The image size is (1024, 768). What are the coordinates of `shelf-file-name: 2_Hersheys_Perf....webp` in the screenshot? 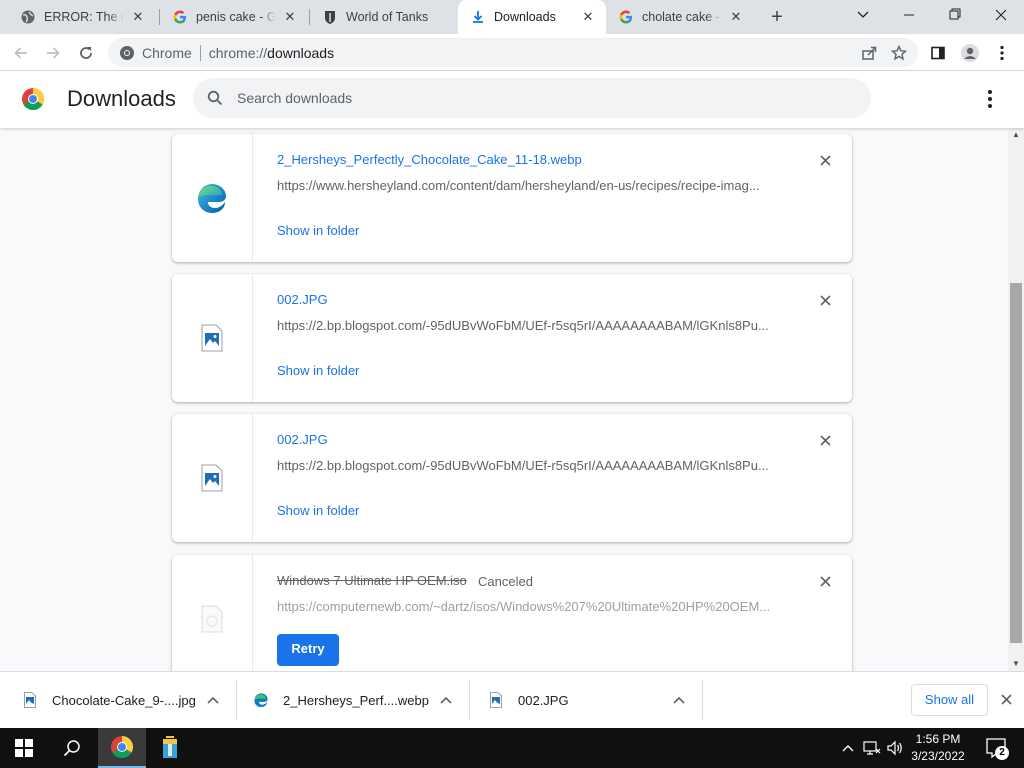 It's located at (356, 700).